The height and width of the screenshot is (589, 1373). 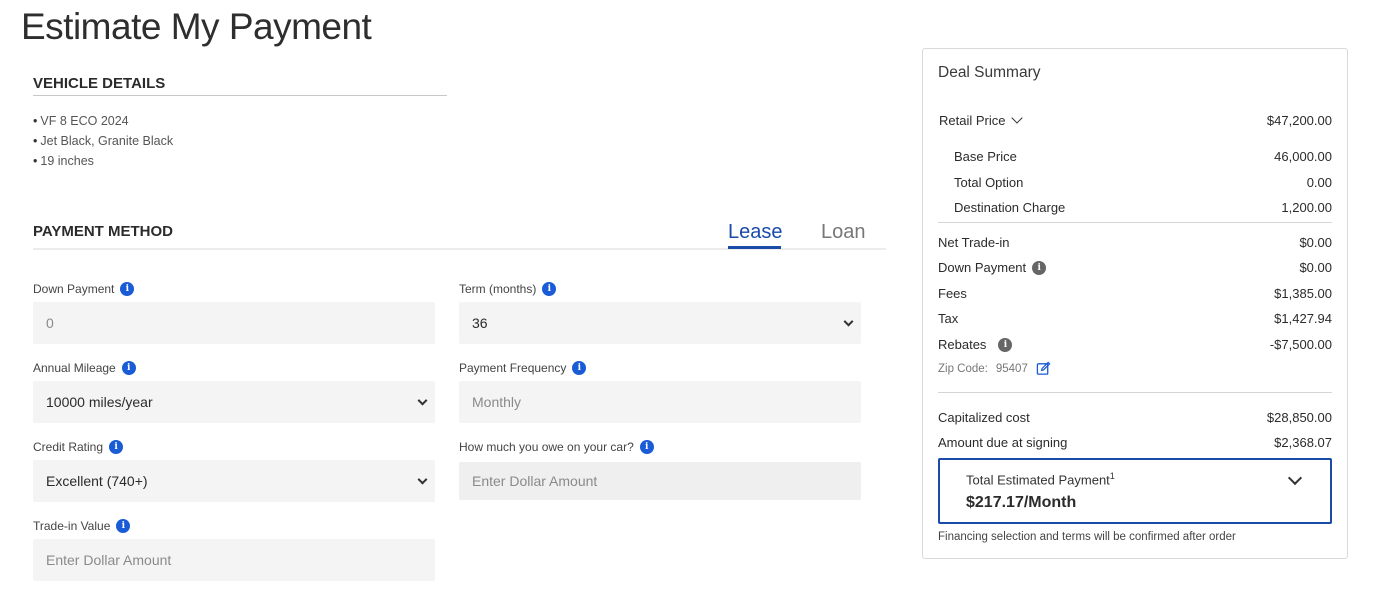 I want to click on down-payment-summary-label: Down Payment, so click(x=982, y=267).